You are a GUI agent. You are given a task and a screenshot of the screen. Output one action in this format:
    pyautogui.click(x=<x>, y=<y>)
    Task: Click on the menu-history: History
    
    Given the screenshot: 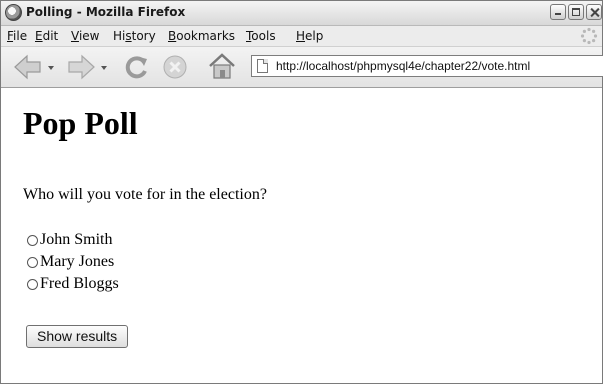 What is the action you would take?
    pyautogui.click(x=134, y=36)
    